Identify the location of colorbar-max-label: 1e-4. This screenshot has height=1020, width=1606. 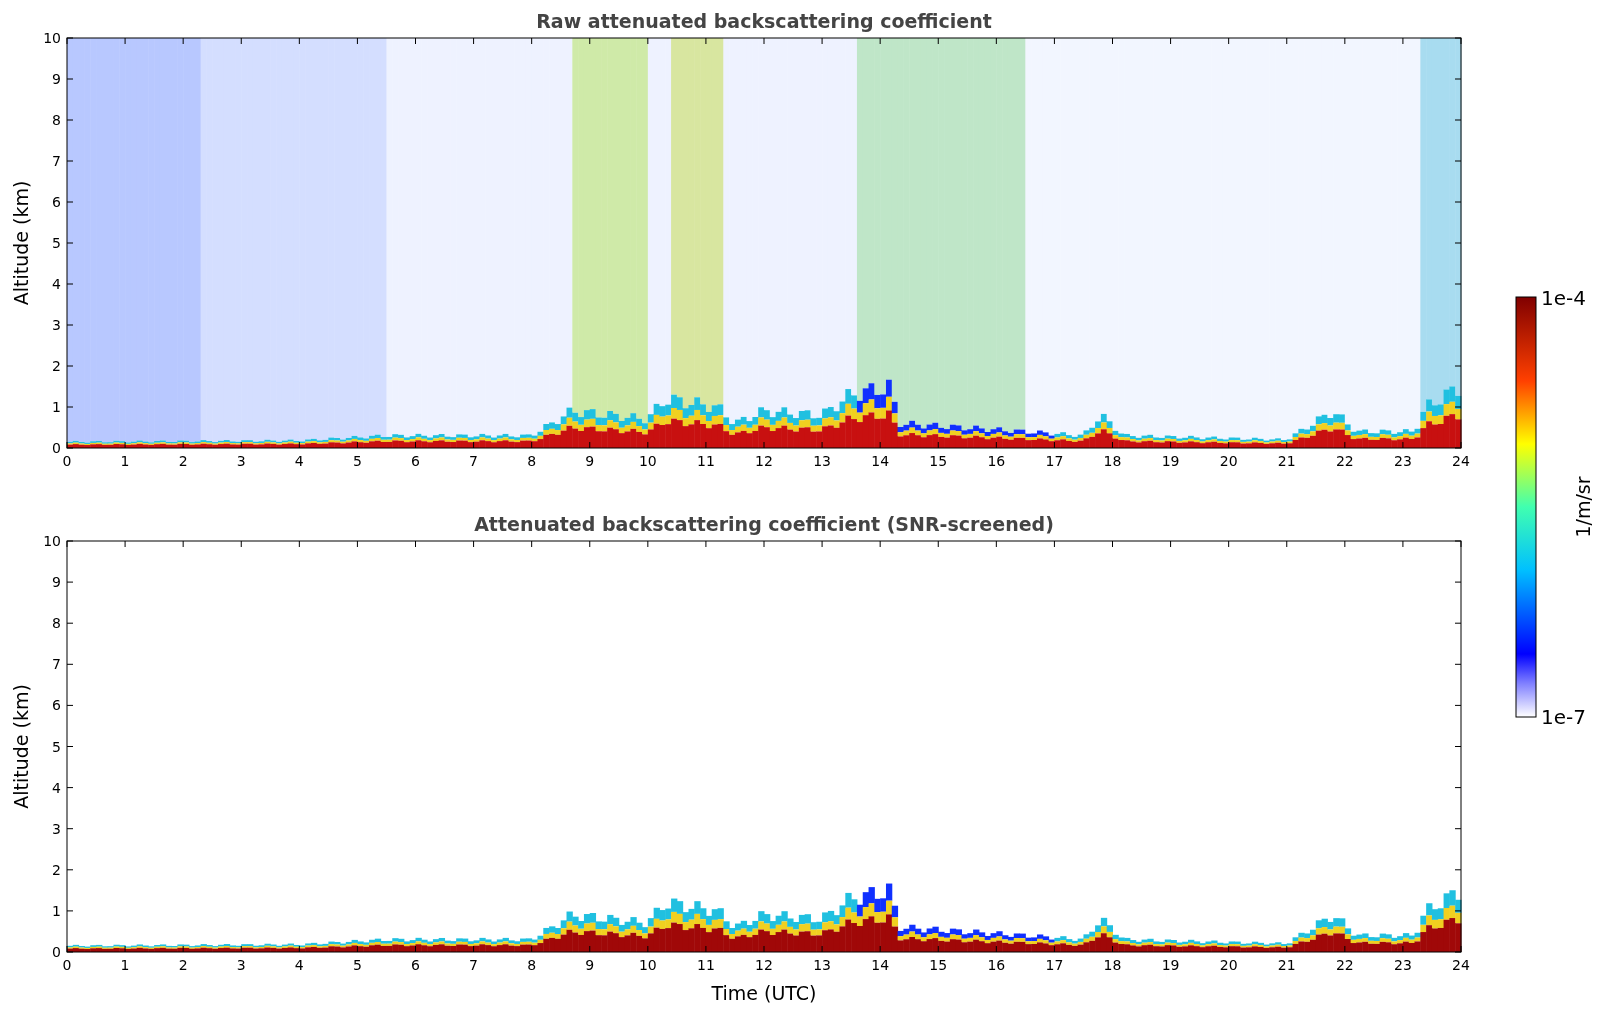
(1563, 298).